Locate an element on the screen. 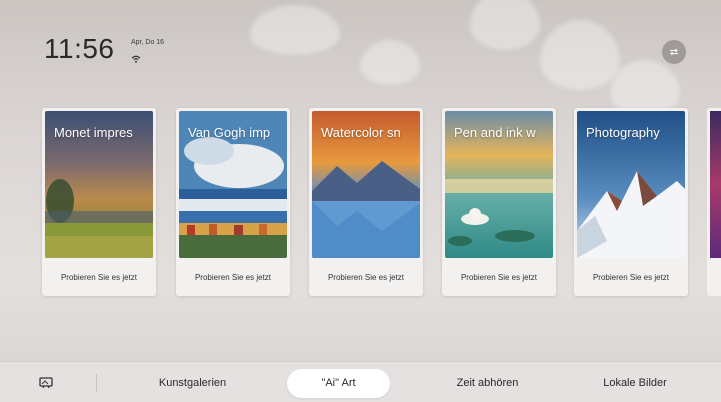 The width and height of the screenshot is (721, 402). switch-arrows-icon is located at coordinates (674, 52).